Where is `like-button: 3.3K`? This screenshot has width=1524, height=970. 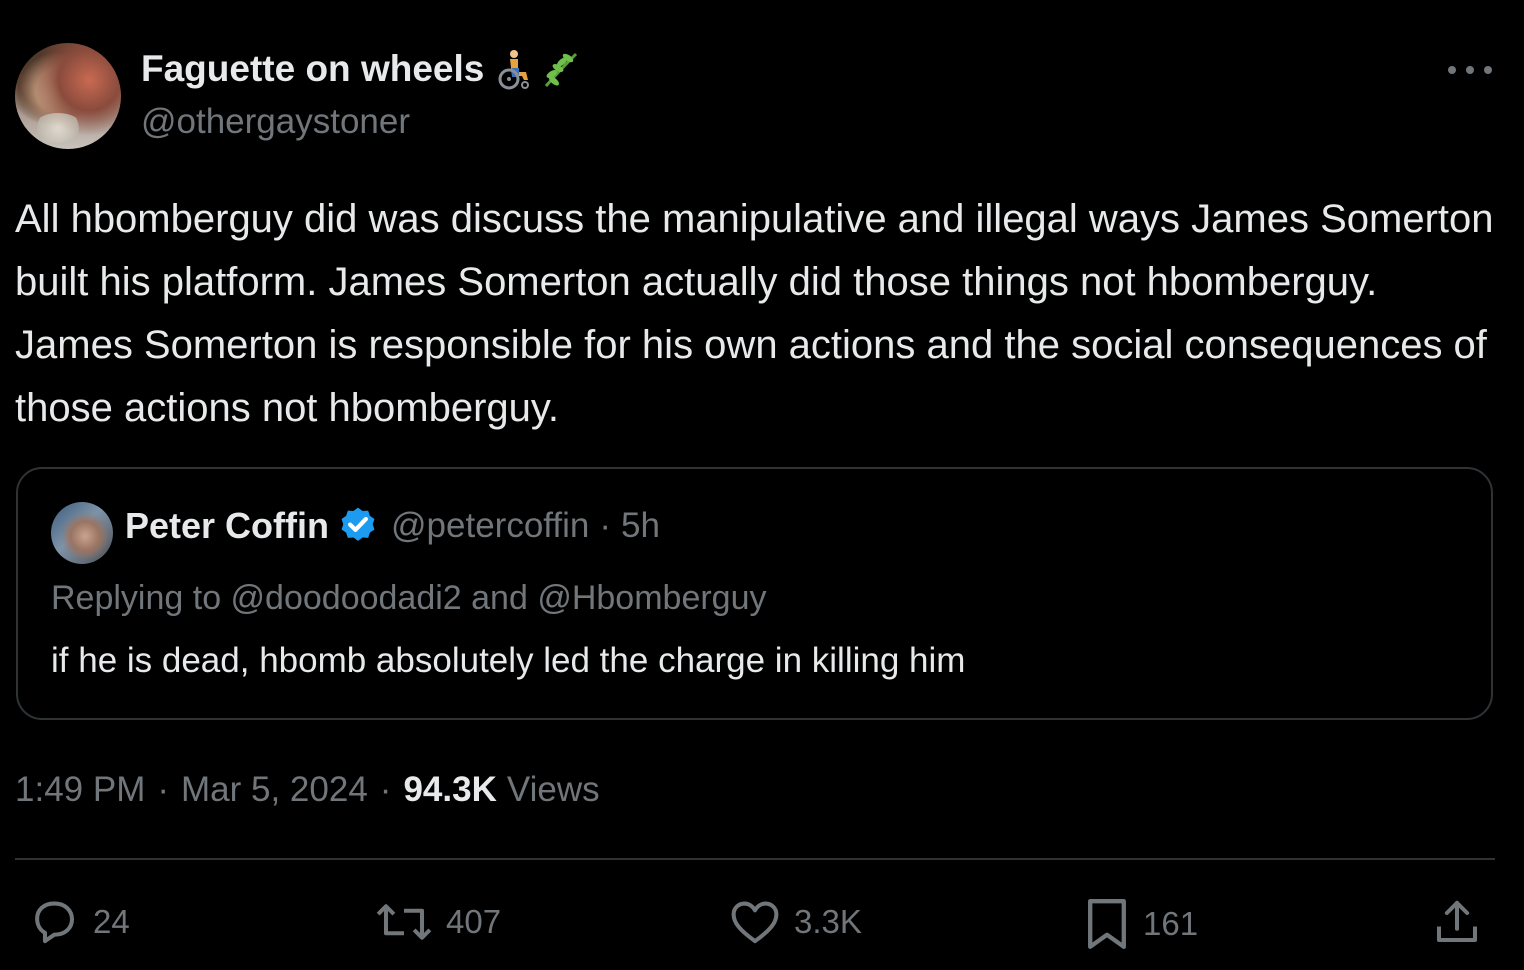 like-button: 3.3K is located at coordinates (795, 922).